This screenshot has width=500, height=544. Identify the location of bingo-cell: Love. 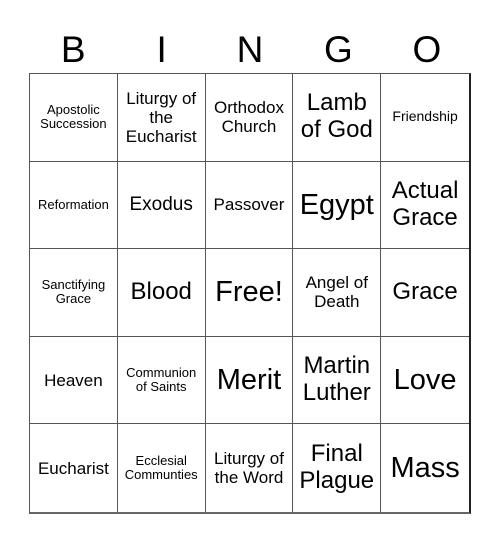
(425, 381).